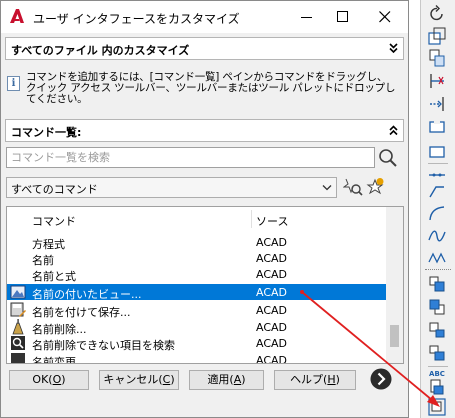  I want to click on selected-draw-order-icon, so click(437, 407).